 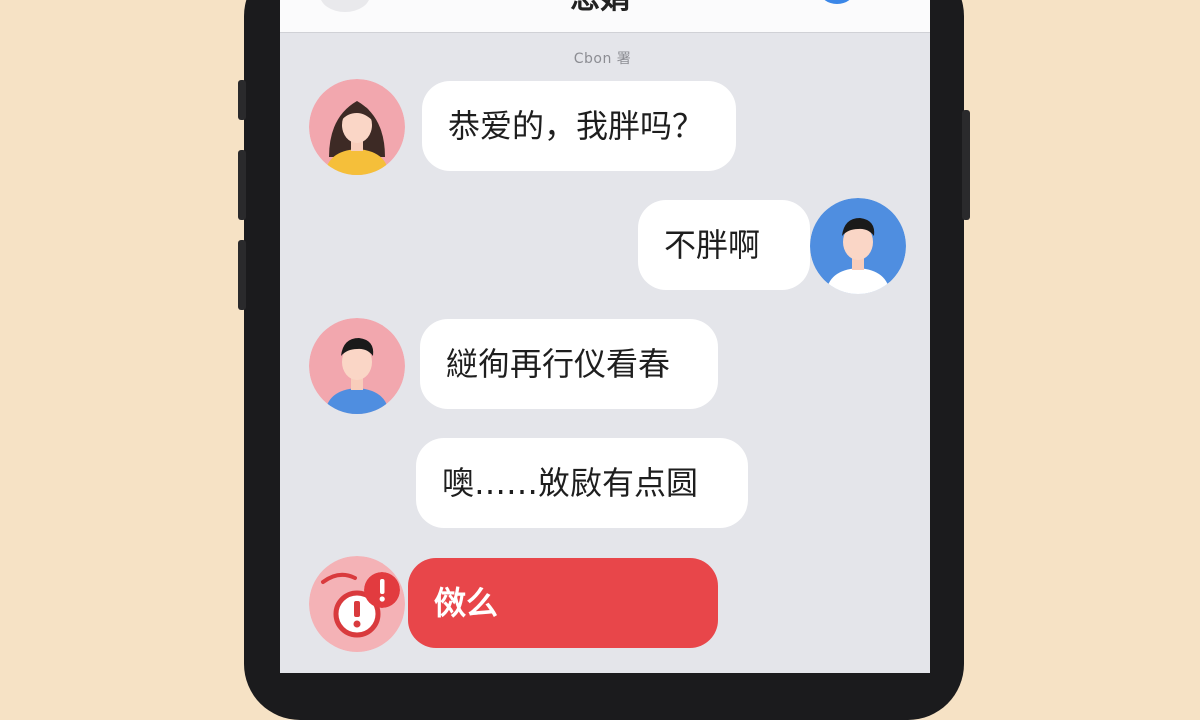 I want to click on message-bubble-received: 噢……敚敐有点圆, so click(x=582, y=483).